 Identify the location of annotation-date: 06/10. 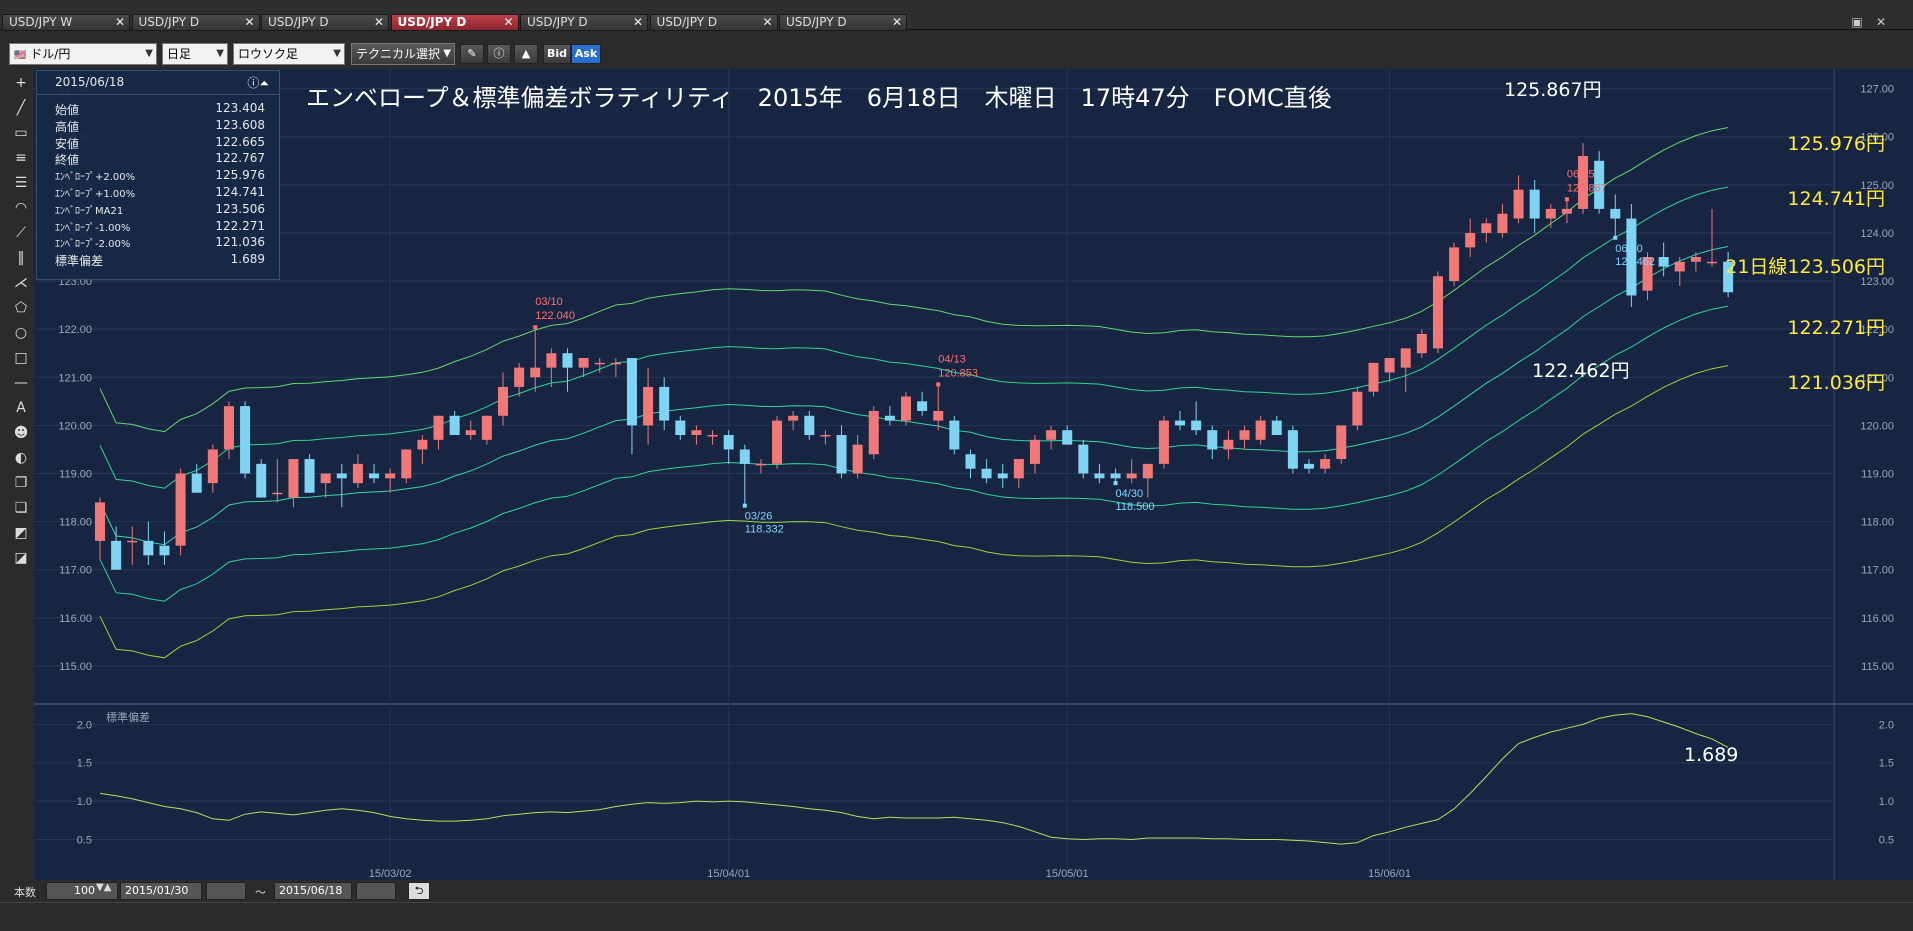
(1629, 249).